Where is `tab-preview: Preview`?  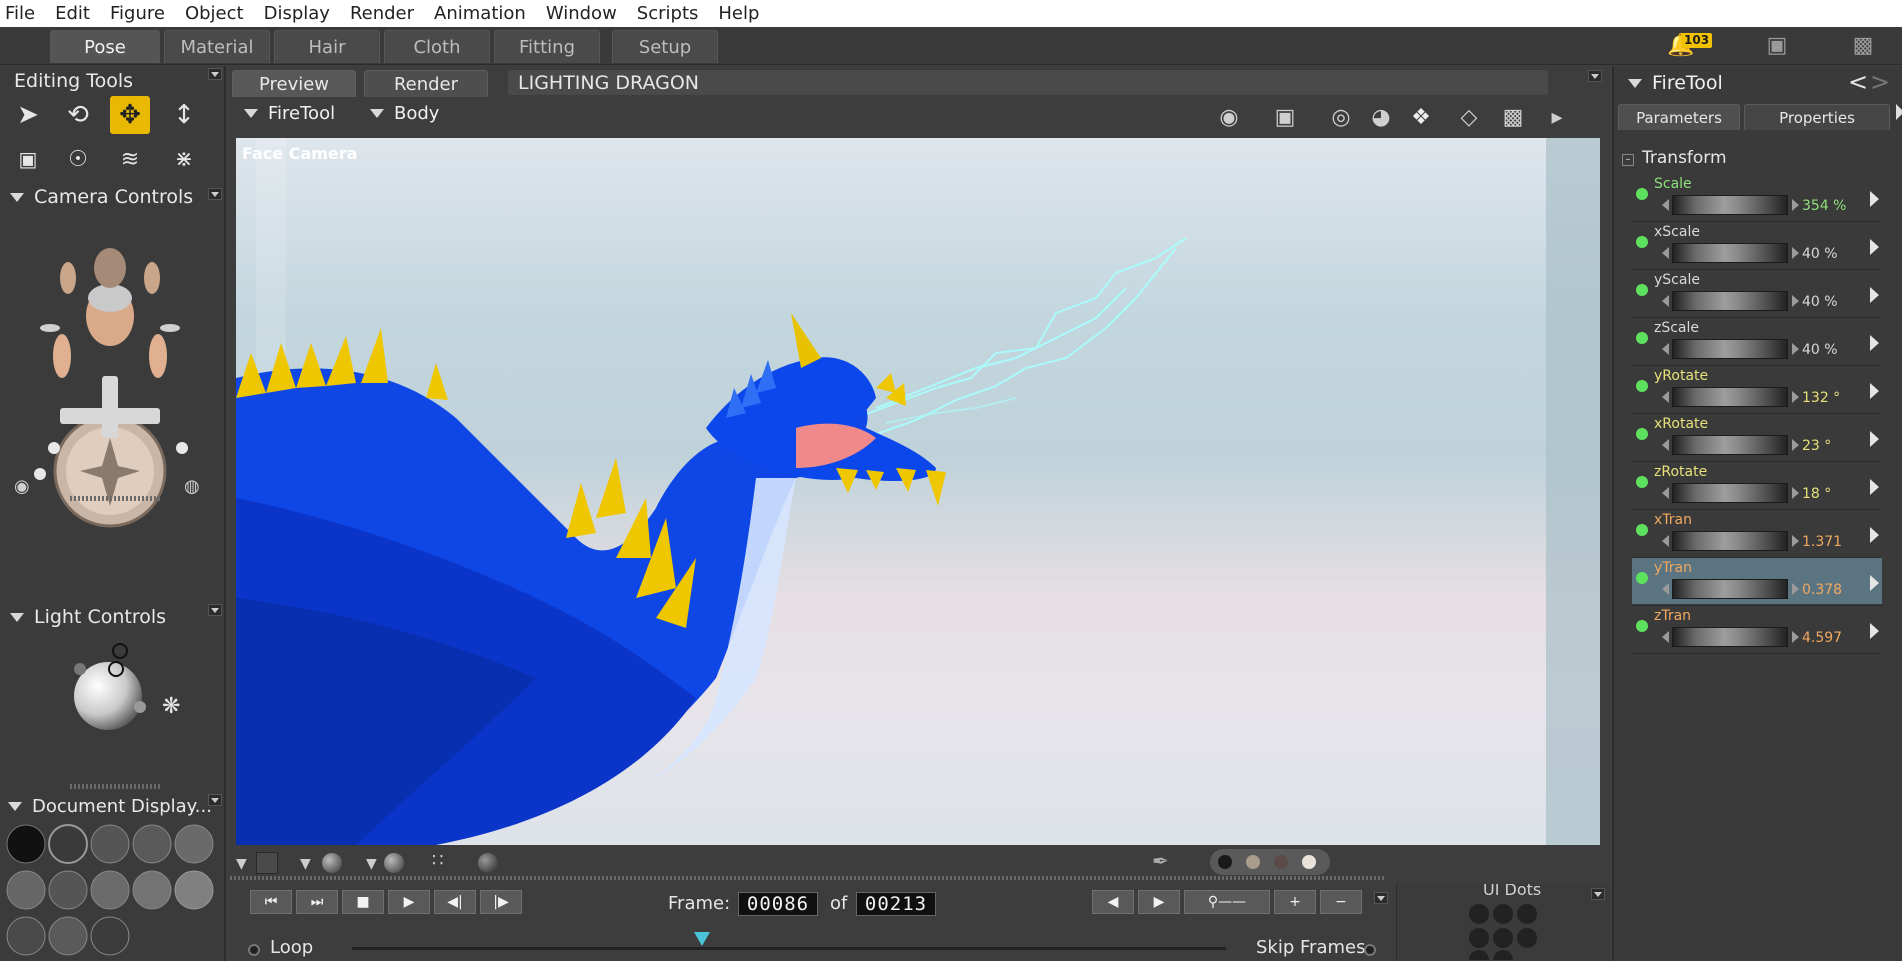
tab-preview: Preview is located at coordinates (294, 83).